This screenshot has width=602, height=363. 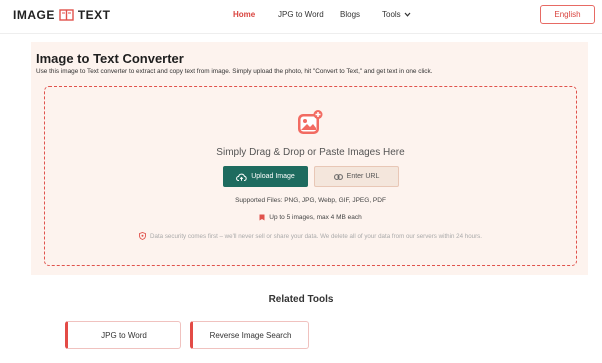 What do you see at coordinates (301, 14) in the screenshot?
I see `nav-jpg-to-word: JPG to Word` at bounding box center [301, 14].